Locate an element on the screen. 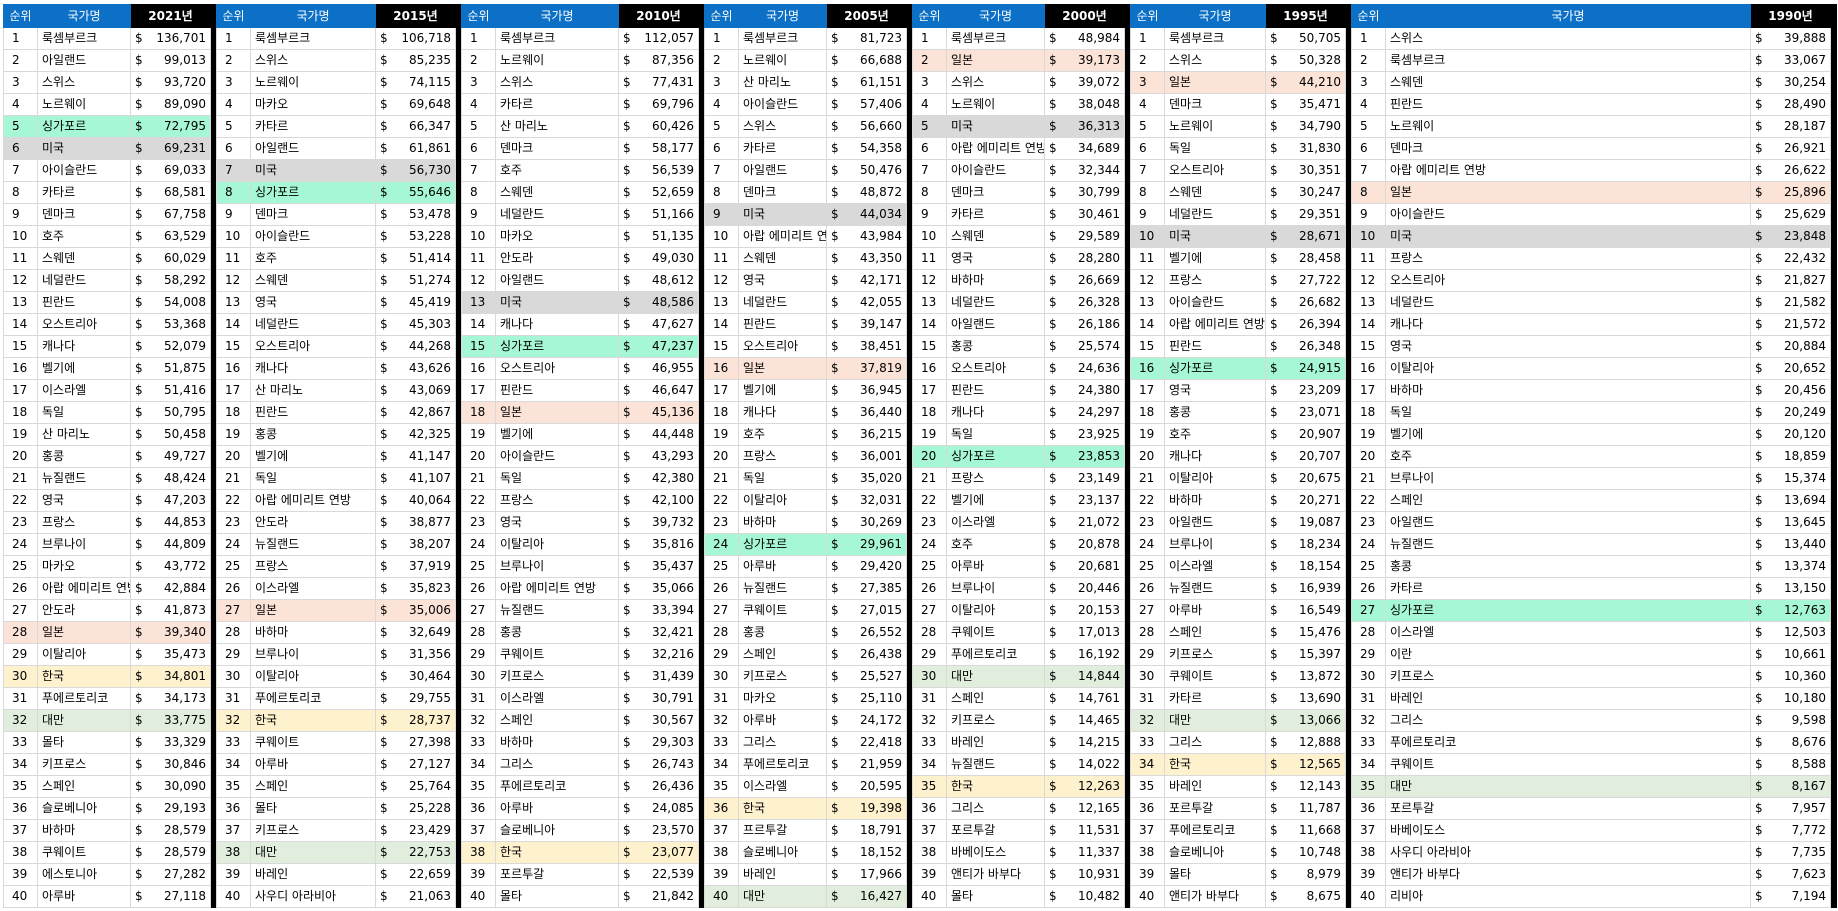 This screenshot has height=911, width=1838. gdp-value: 58,177 is located at coordinates (668, 148).